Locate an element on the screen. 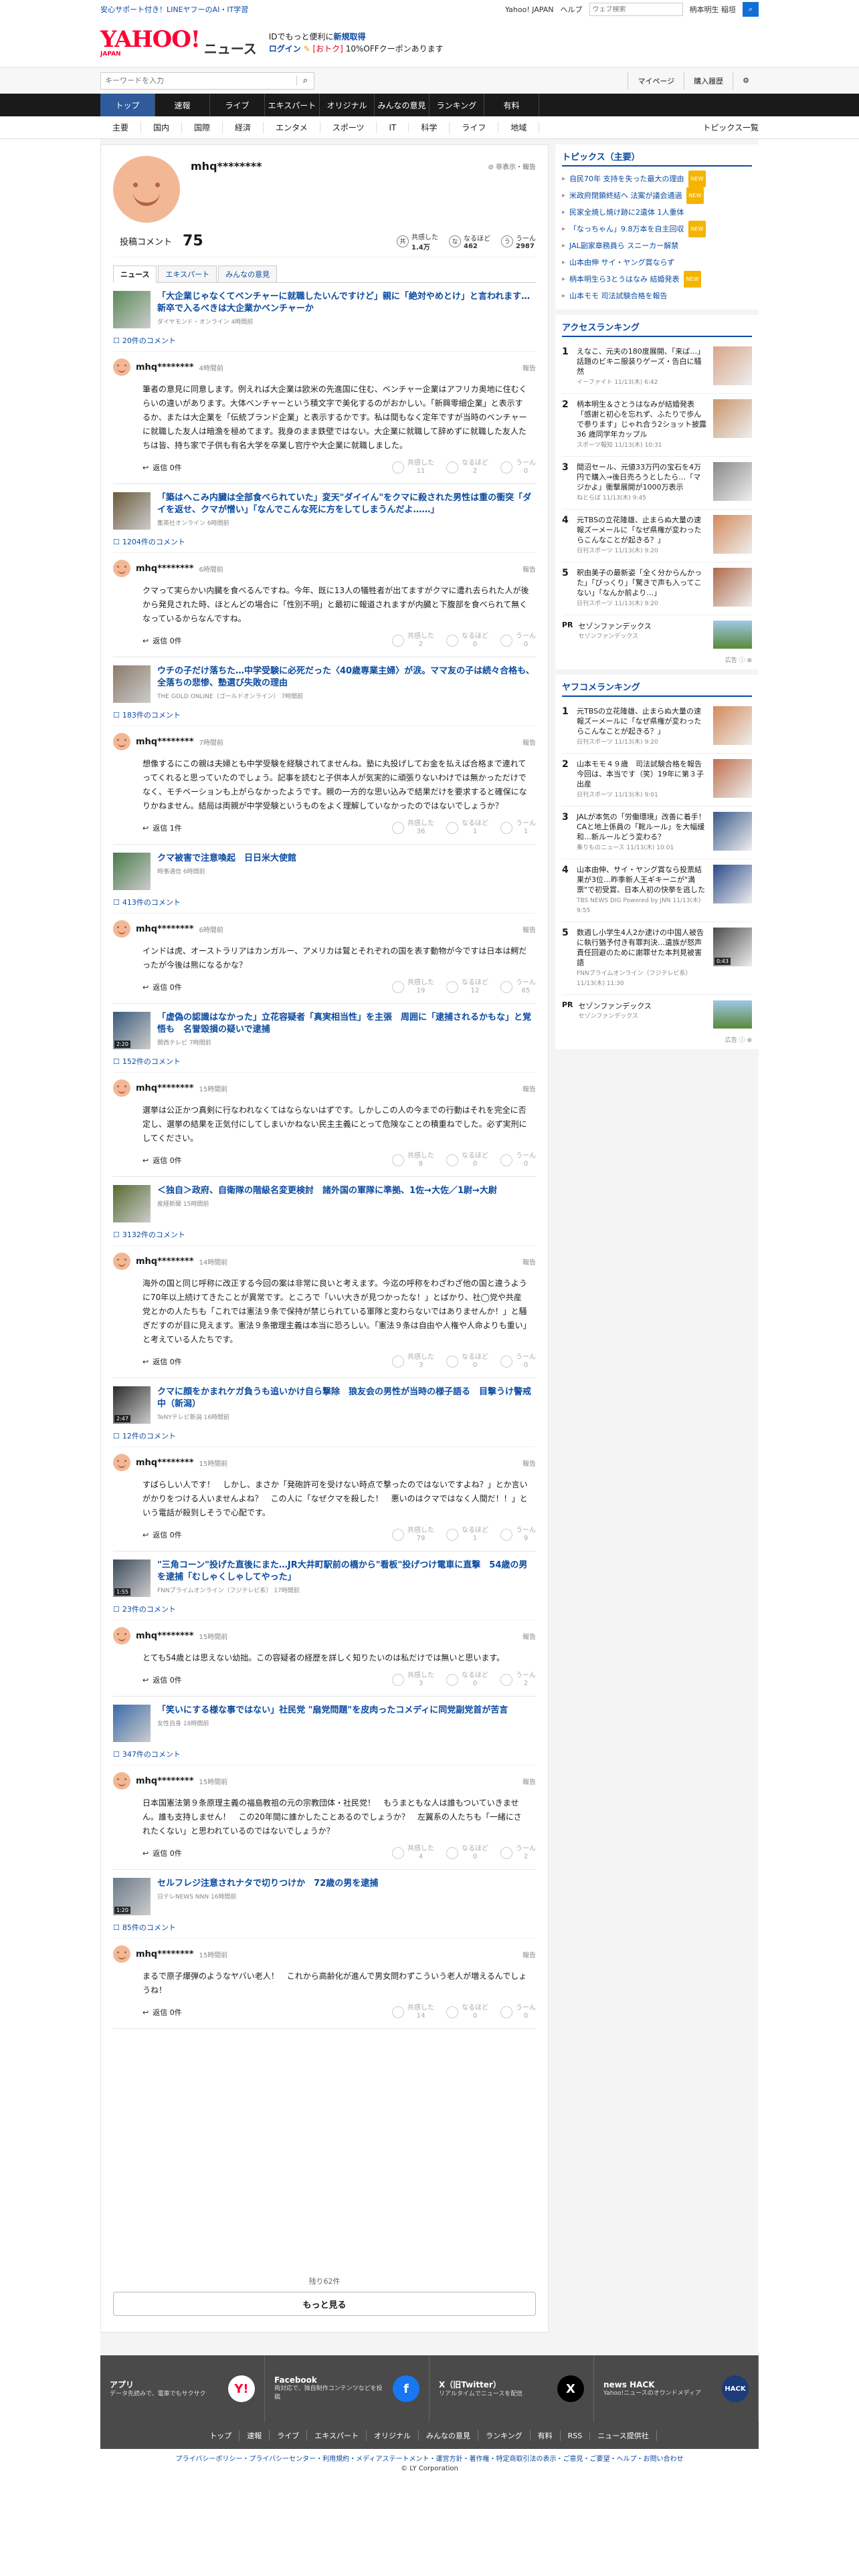  naruhodo-reaction-button: なるほど 0 is located at coordinates (467, 1362).